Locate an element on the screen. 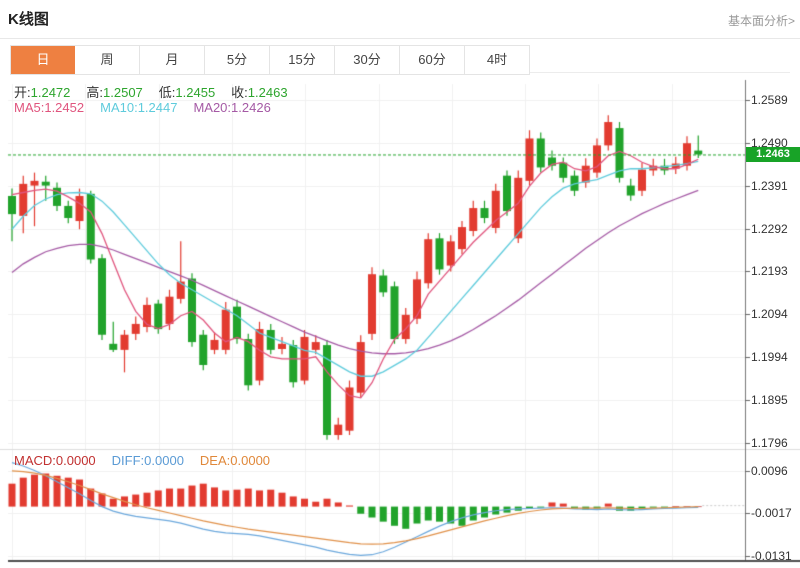 This screenshot has height=568, width=800. tab-60min: 60分 is located at coordinates (432, 60).